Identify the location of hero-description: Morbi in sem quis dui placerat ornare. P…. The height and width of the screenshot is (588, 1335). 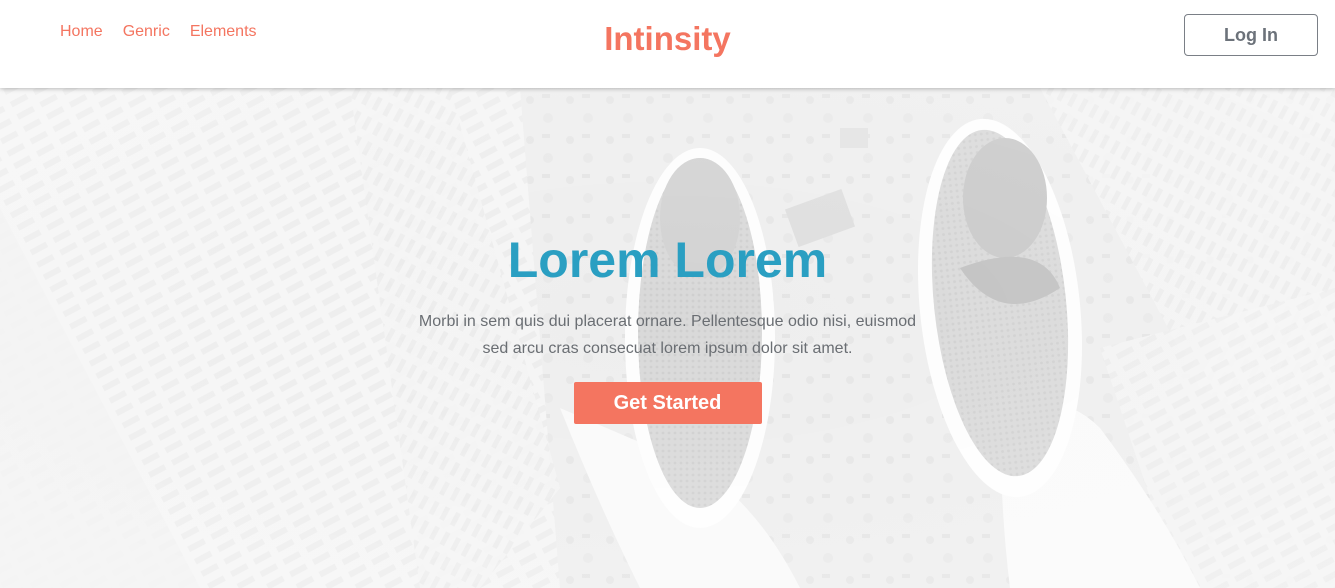
(667, 335).